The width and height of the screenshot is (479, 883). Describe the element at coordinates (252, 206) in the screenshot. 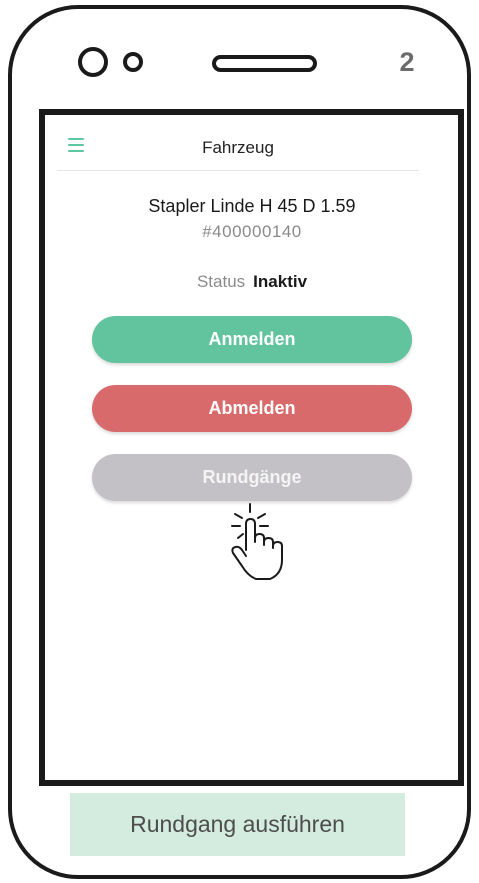

I see `vehicle-name: Stapler Linde H 45 D 1.59` at that location.